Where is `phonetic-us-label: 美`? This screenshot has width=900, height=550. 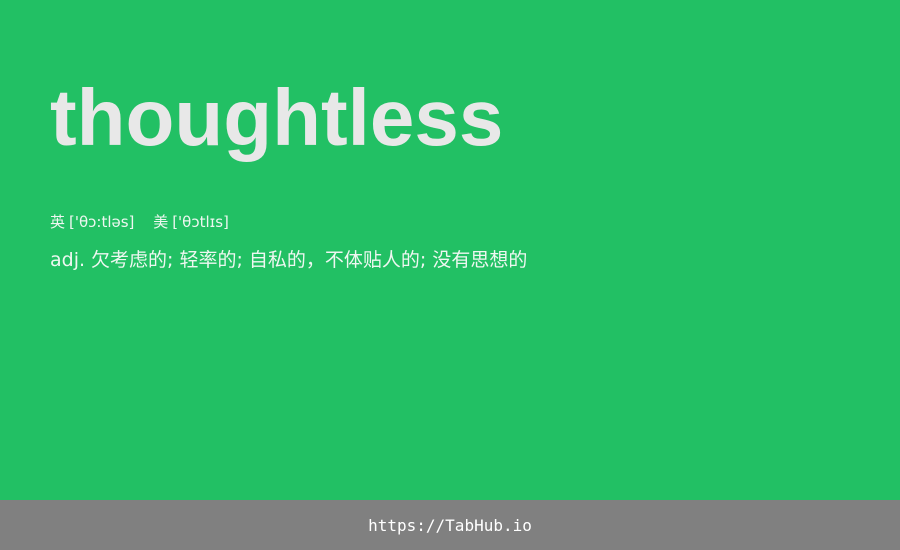
phonetic-us-label: 美 is located at coordinates (161, 222).